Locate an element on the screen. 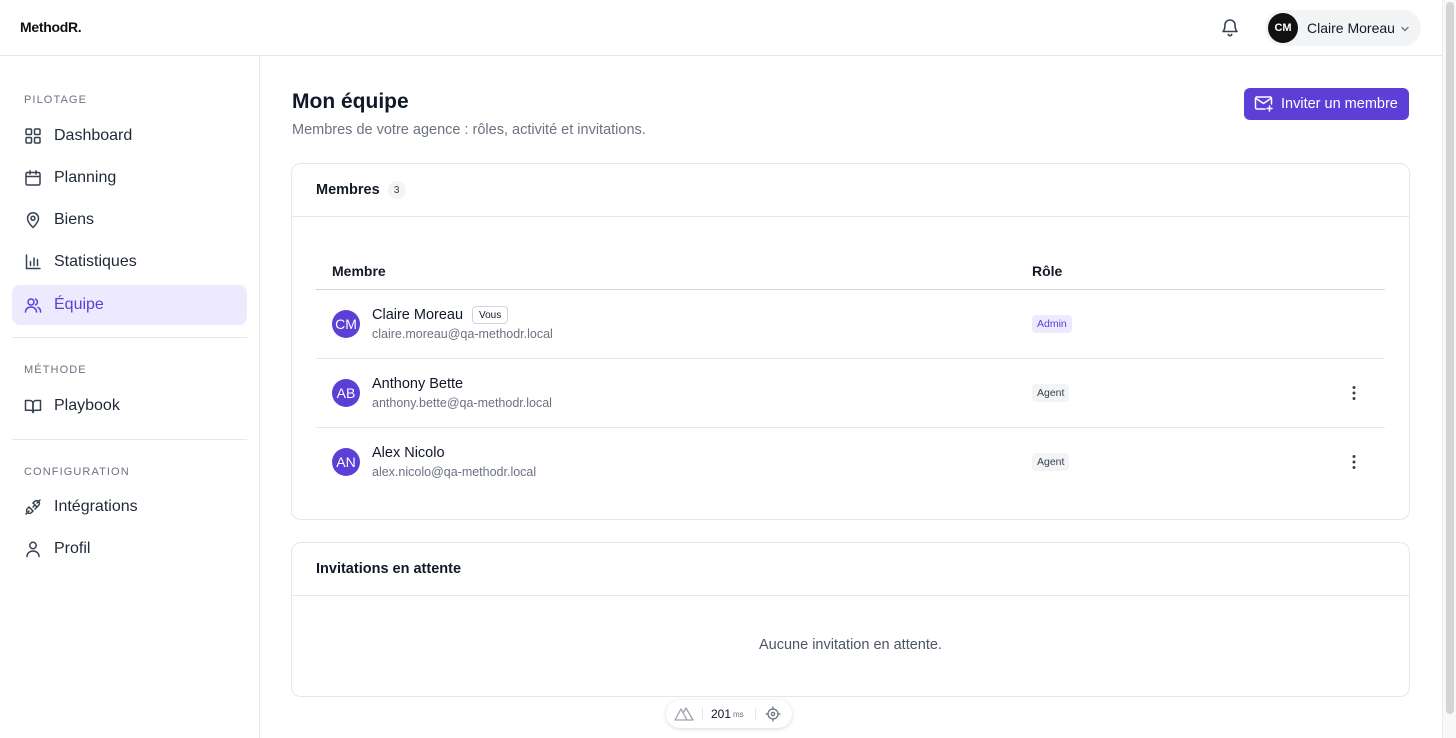 This screenshot has width=1456, height=738. invite-member-label: Inviter un membre is located at coordinates (1339, 104).